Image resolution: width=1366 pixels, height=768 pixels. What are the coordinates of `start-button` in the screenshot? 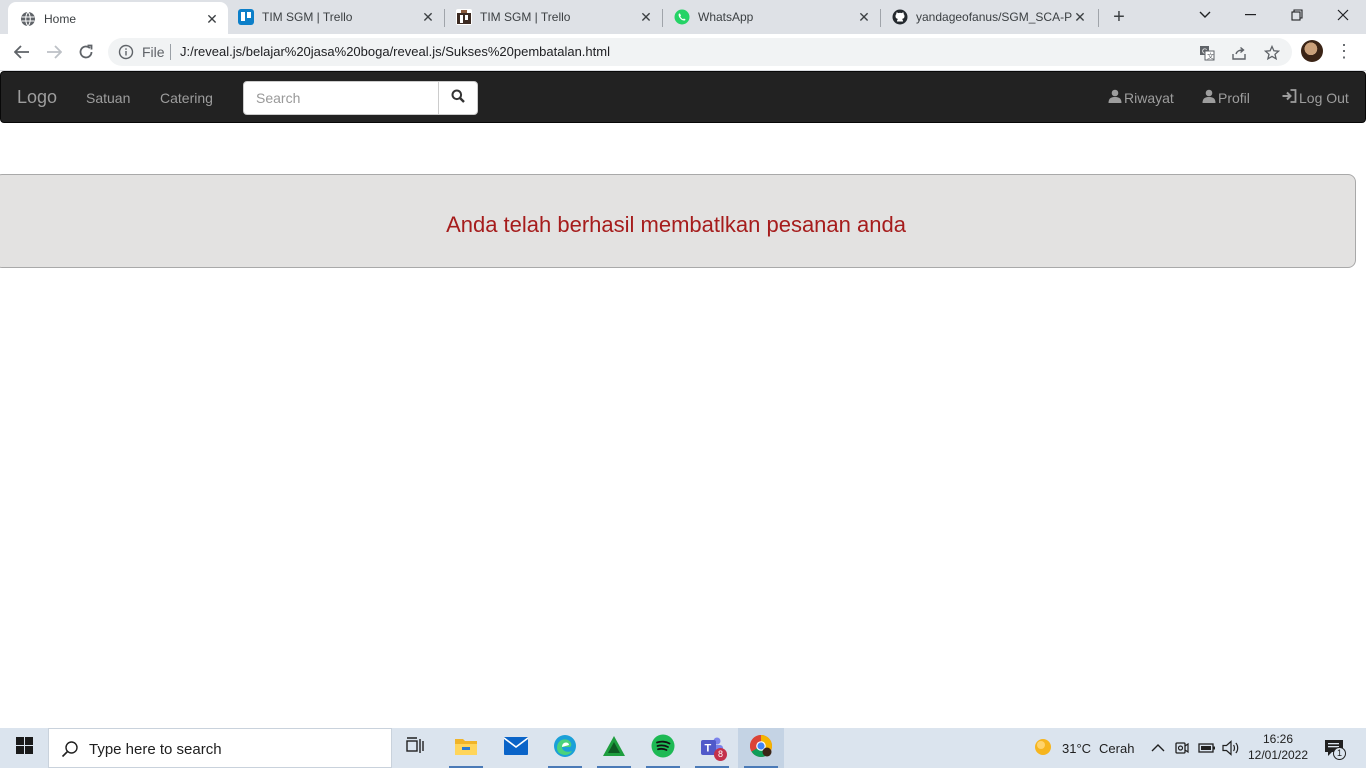 It's located at (24, 748).